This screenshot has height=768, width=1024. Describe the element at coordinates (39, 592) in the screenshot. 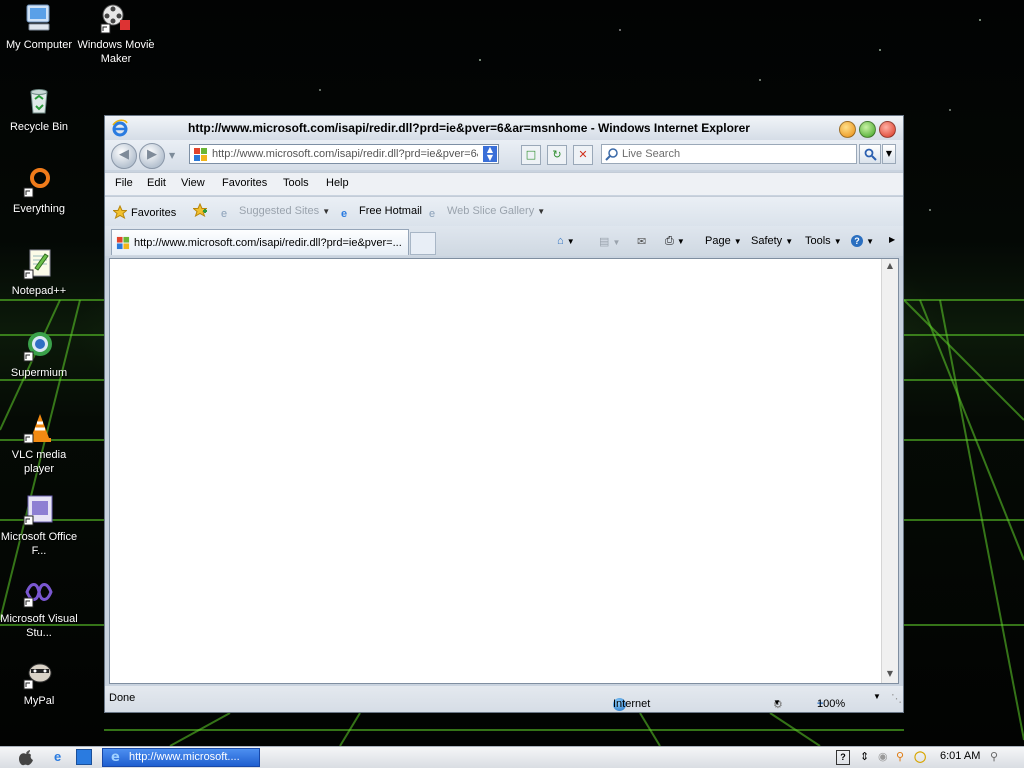

I see `visual-studio-icon` at that location.